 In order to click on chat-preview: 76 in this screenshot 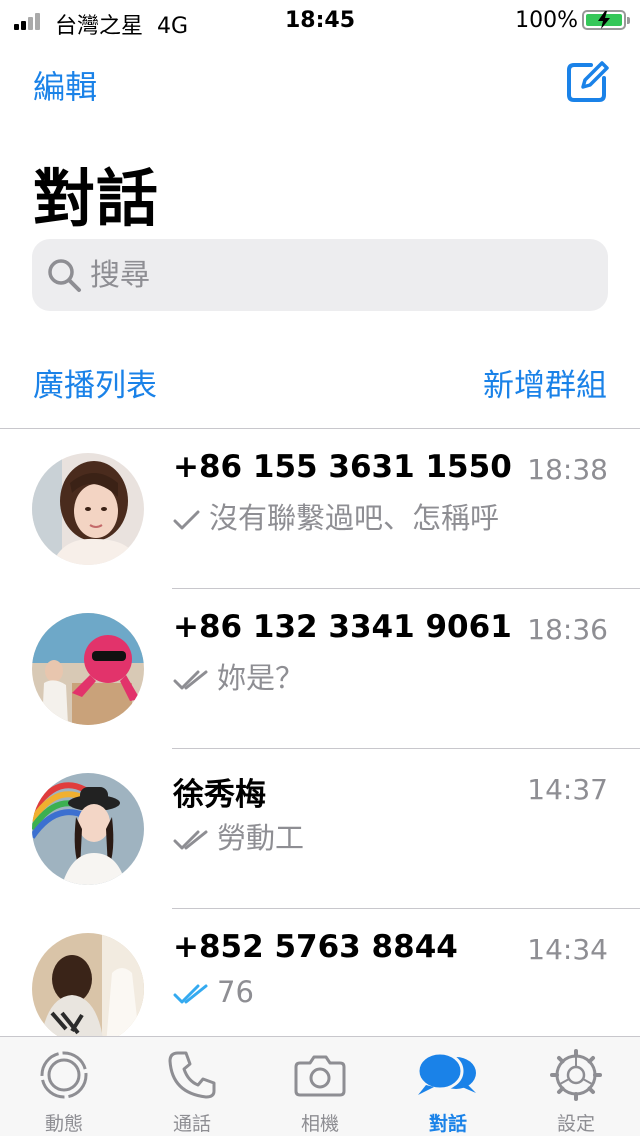, I will do `click(213, 992)`.